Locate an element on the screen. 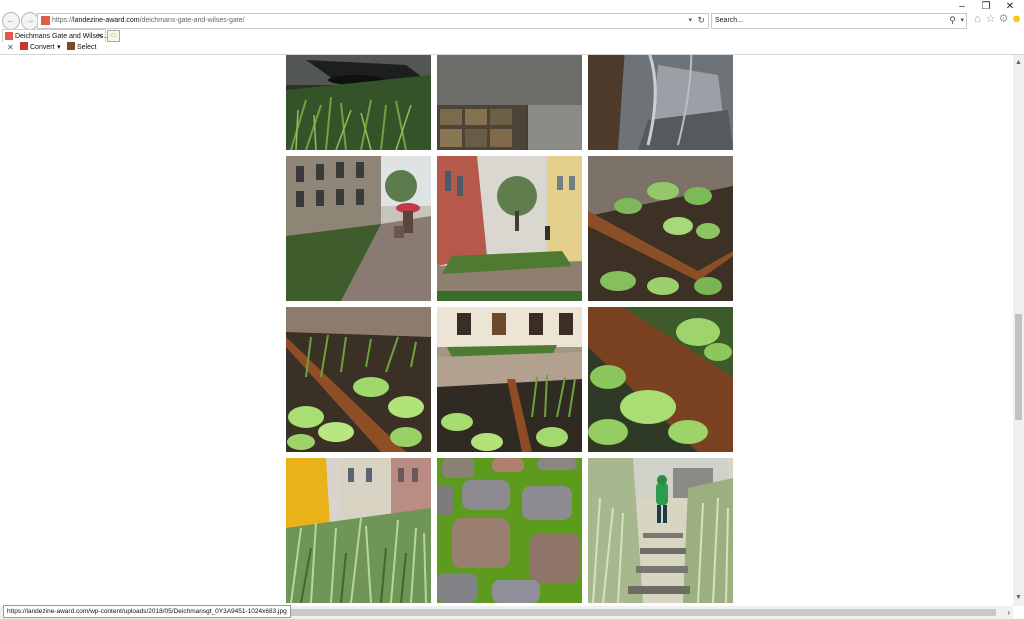  close-toolbar-icon: ✕ is located at coordinates (10, 48).